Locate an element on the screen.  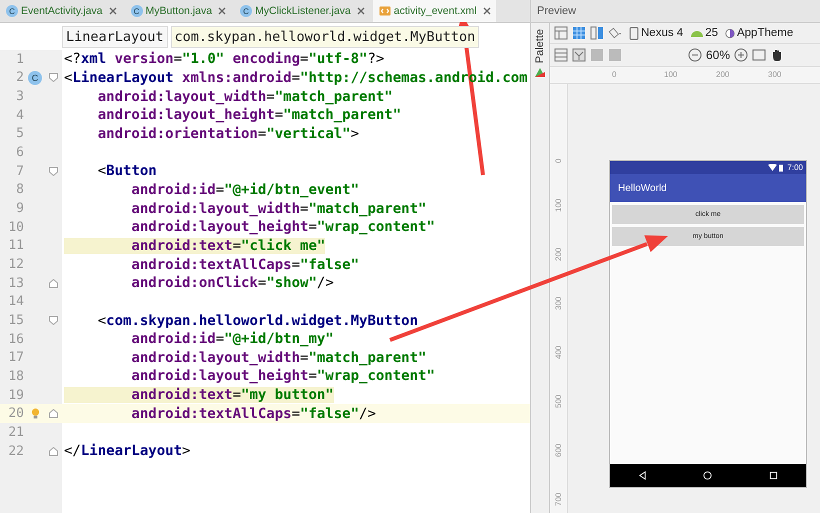
line-number: 7 is located at coordinates (19, 171).